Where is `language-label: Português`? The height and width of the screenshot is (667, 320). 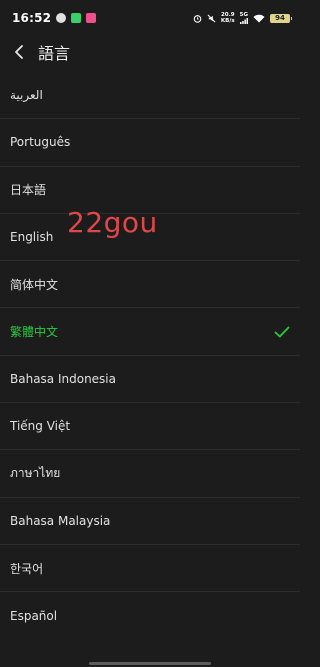 language-label: Português is located at coordinates (40, 142).